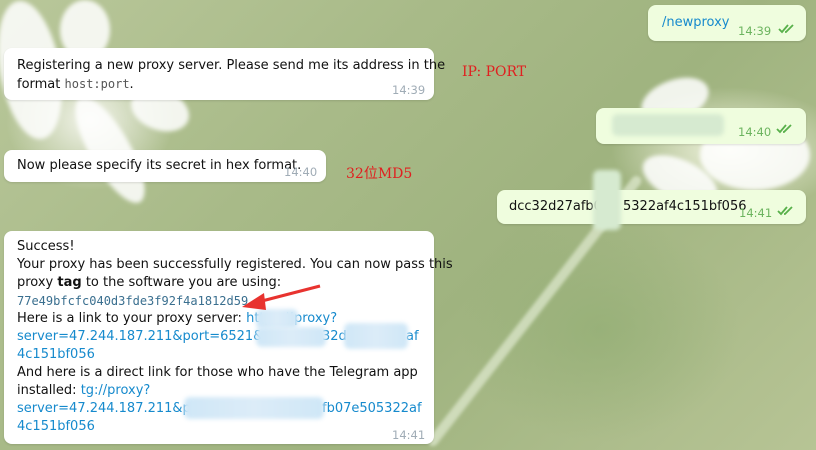  Describe the element at coordinates (494, 72) in the screenshot. I see `annotation-ip-port: IP: PORT` at that location.